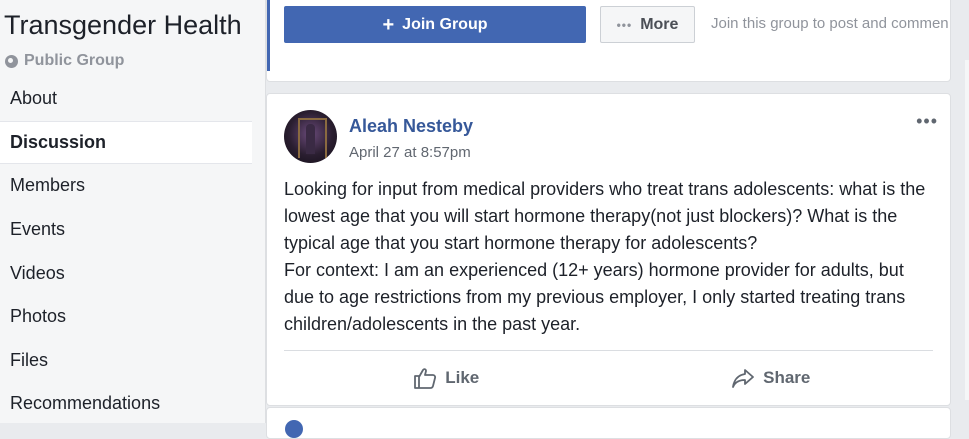 The height and width of the screenshot is (439, 969). I want to click on group-privacy: Public Group, so click(64, 61).